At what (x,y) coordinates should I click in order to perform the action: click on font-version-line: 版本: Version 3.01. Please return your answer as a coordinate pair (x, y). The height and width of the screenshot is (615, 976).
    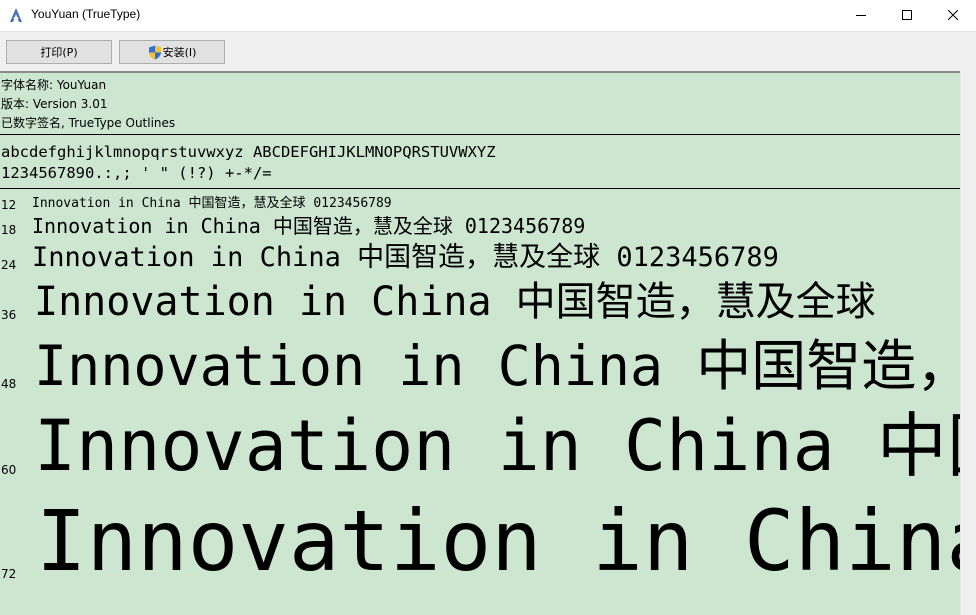
    Looking at the image, I should click on (54, 104).